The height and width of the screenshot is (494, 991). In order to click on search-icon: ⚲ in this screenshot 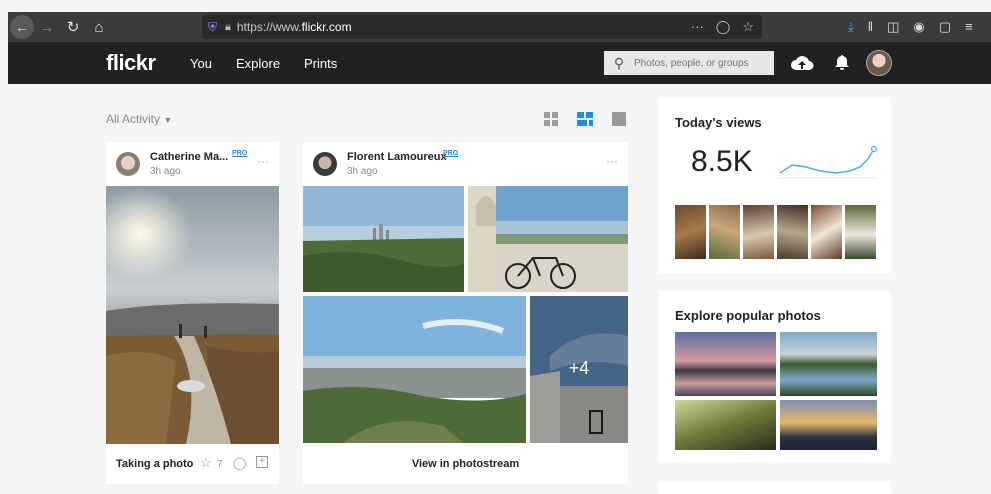, I will do `click(619, 63)`.